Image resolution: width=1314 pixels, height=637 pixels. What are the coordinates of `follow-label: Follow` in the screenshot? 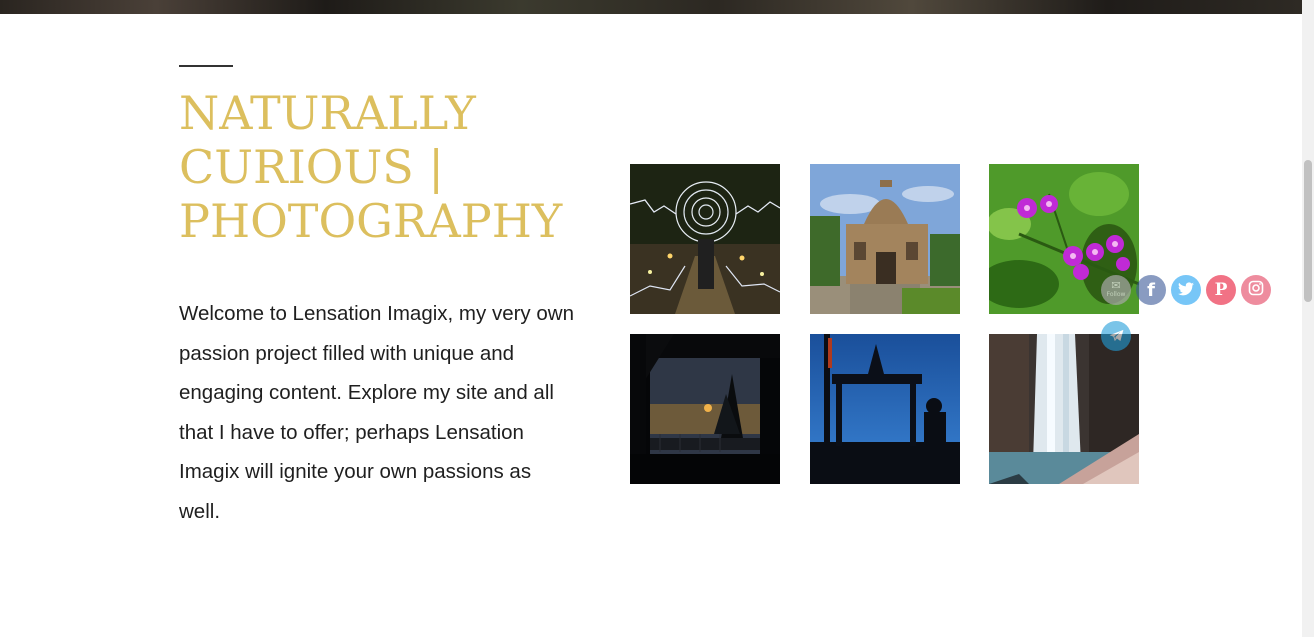 It's located at (1116, 294).